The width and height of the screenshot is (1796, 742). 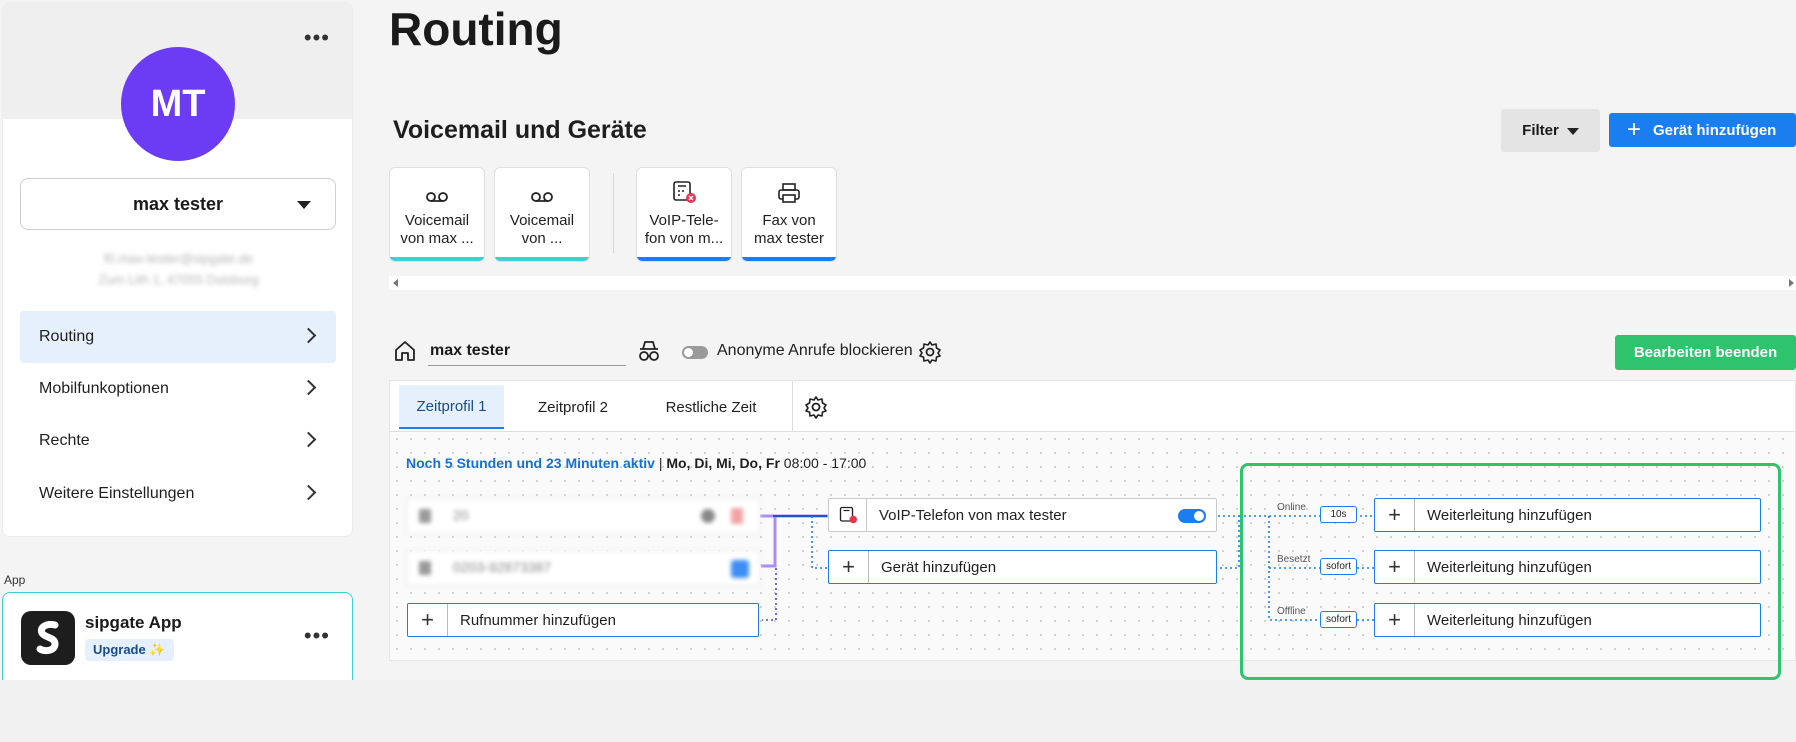 I want to click on add-device-button: + Gerät hinzufügen, so click(x=1702, y=130).